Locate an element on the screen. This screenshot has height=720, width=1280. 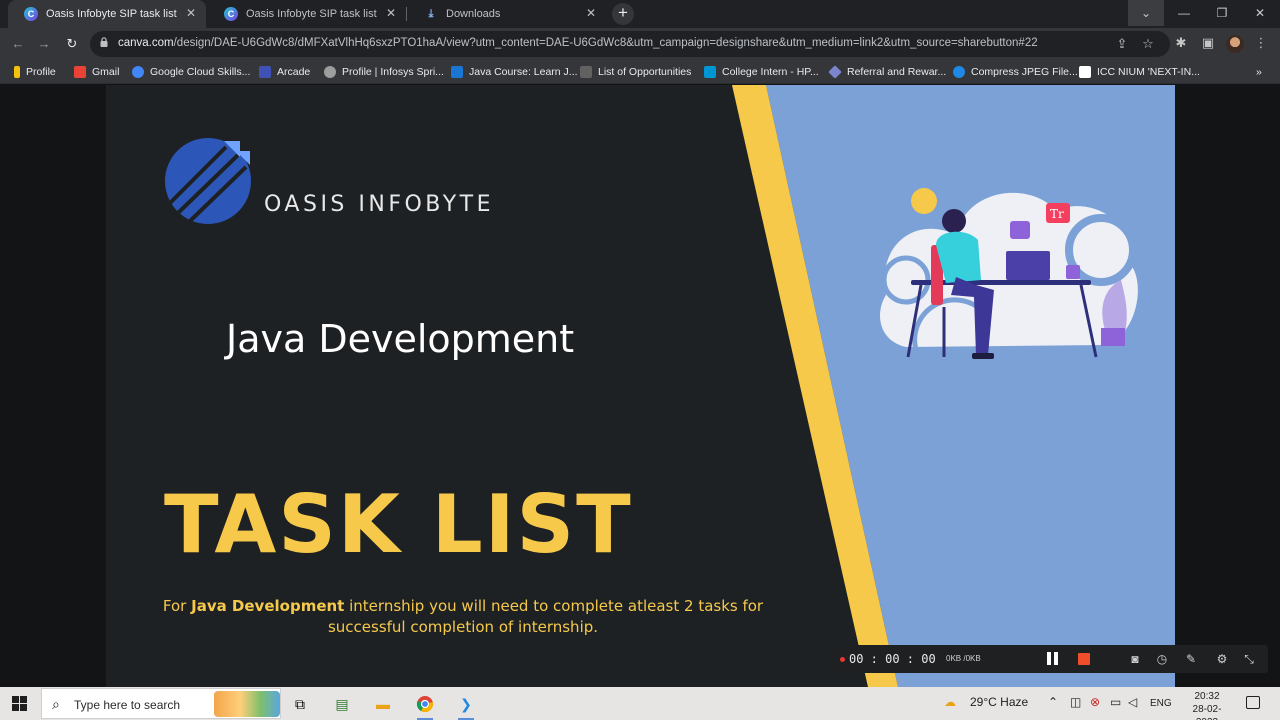
reload-button: ↻ is located at coordinates (72, 44).